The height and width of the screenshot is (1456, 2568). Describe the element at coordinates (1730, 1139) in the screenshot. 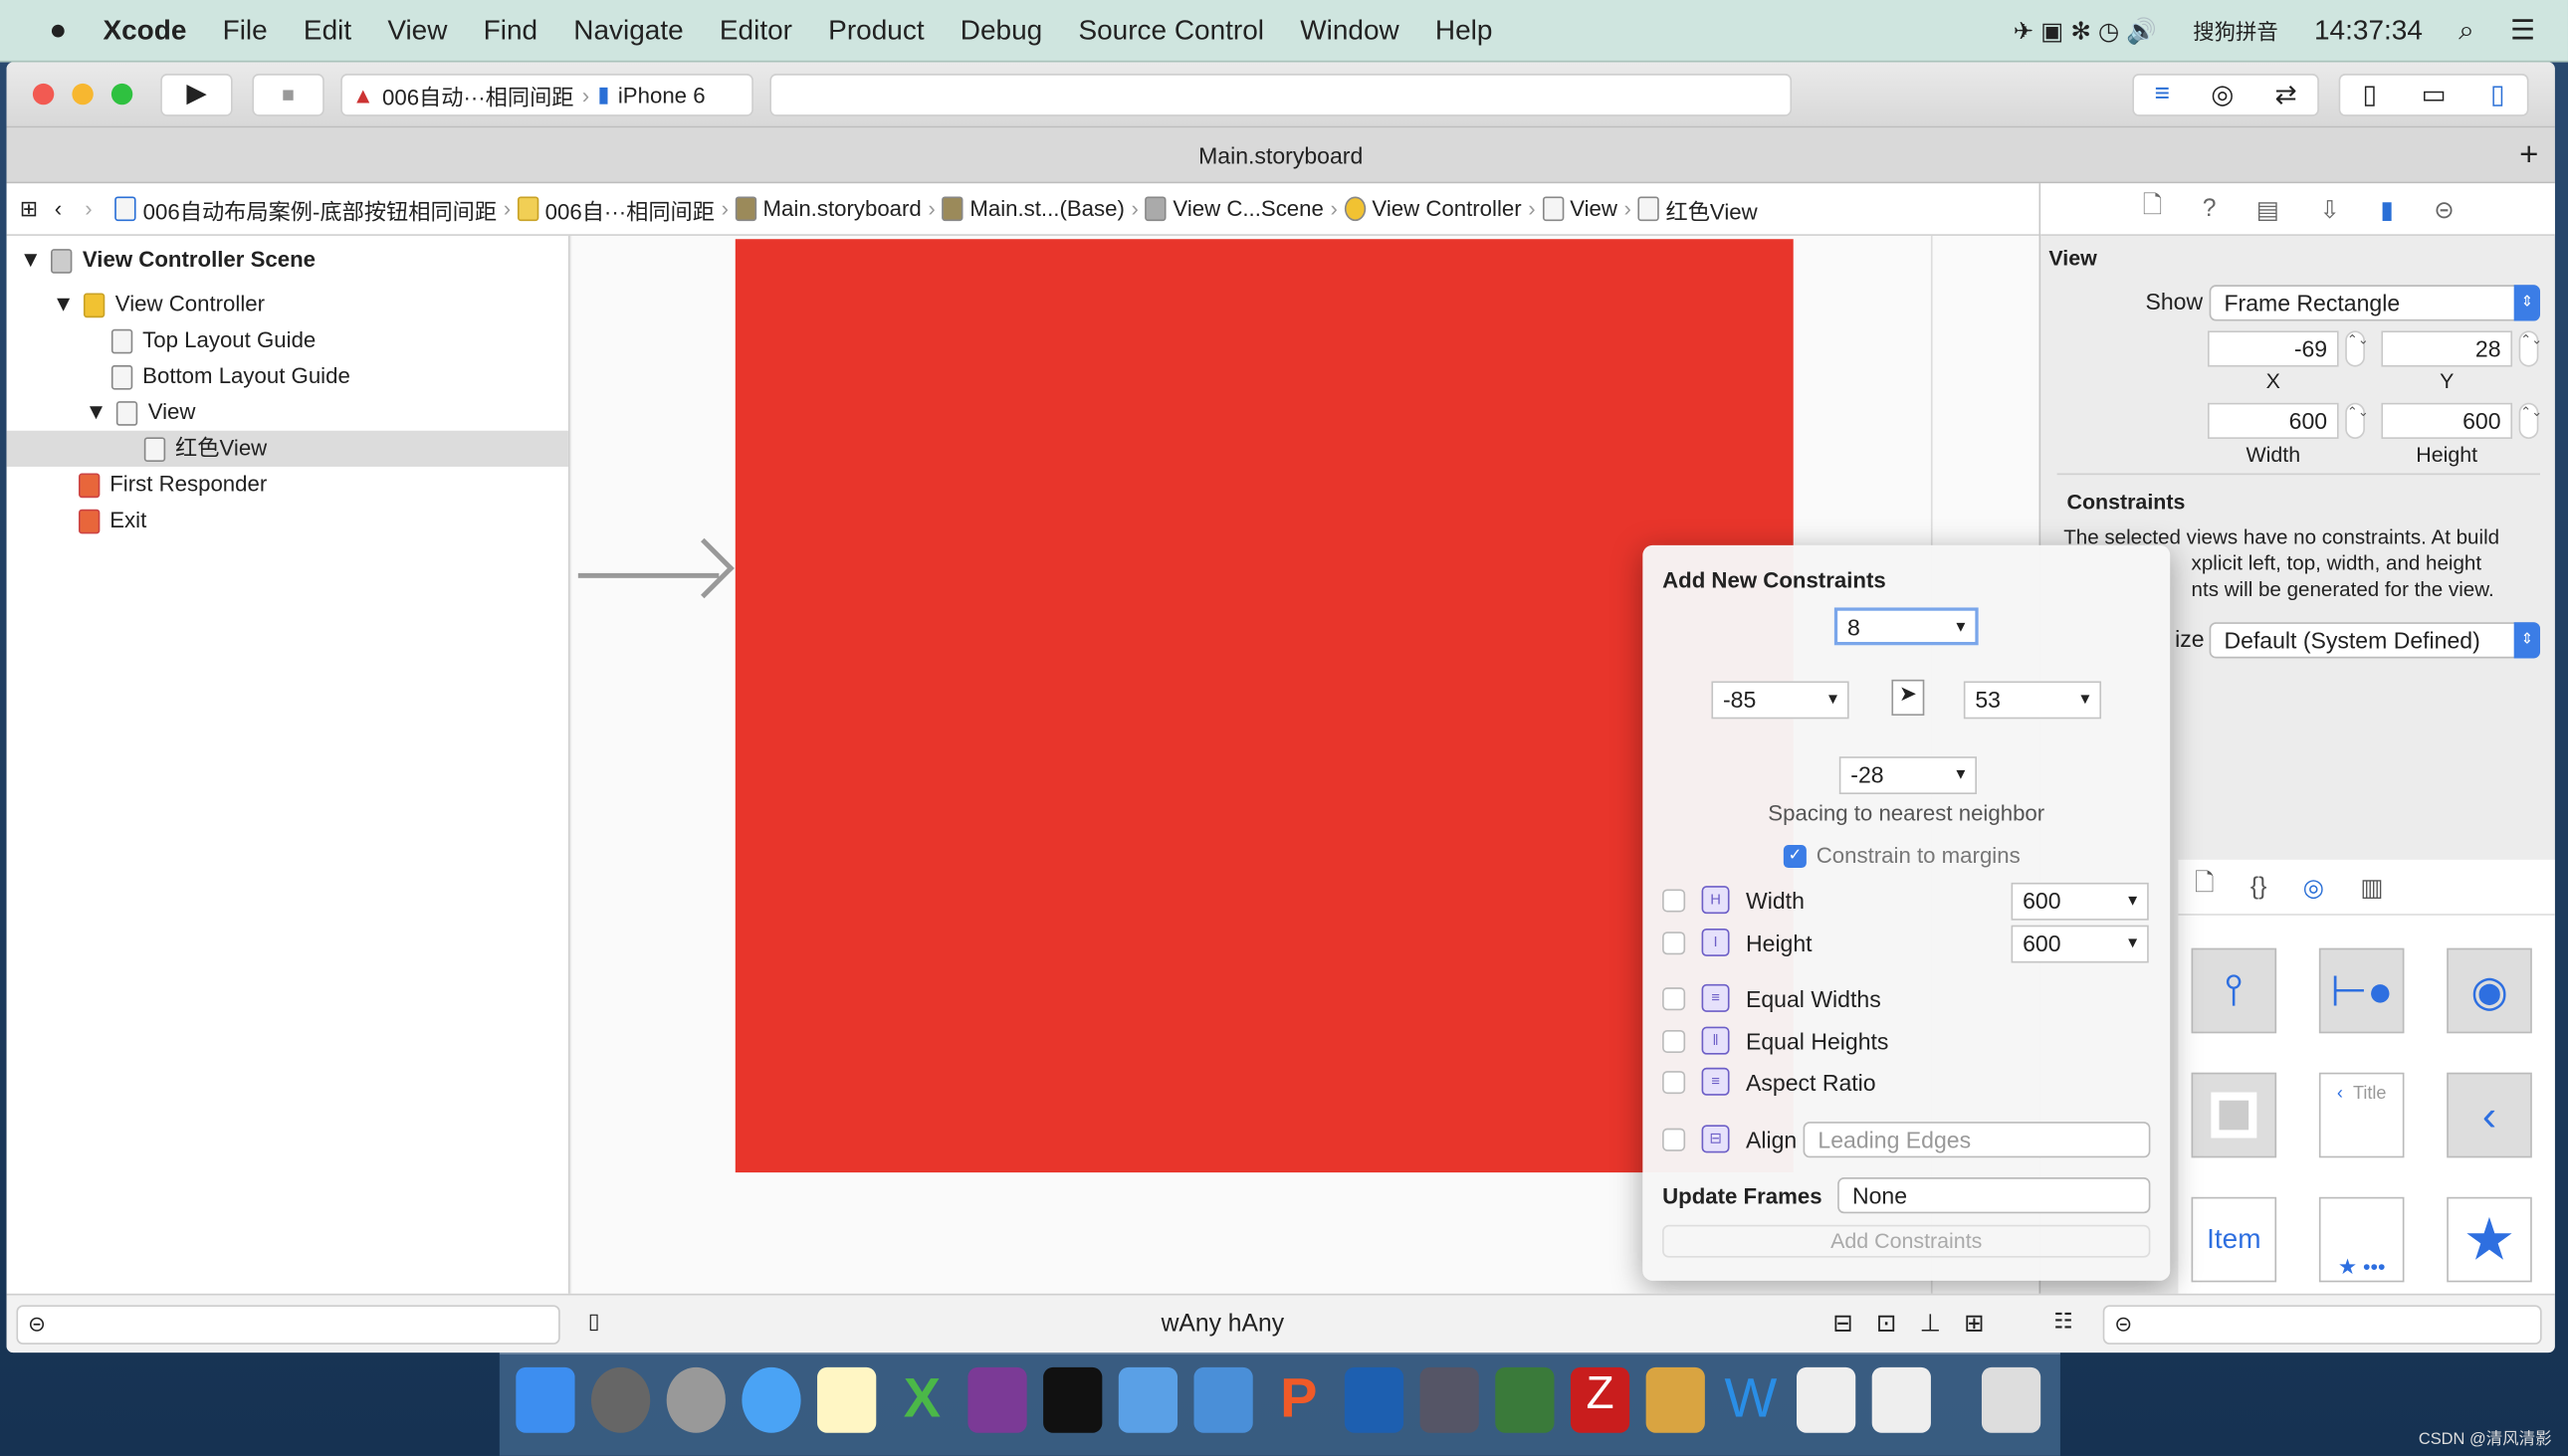

I see `align-row: ⊟ Align` at that location.